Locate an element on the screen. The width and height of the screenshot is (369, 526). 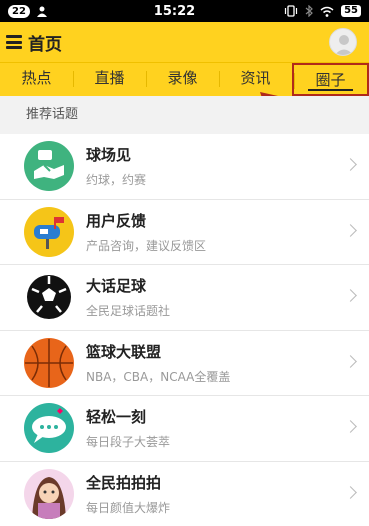
list-item: 球场见 约球，约赛 is located at coordinates (184, 167).